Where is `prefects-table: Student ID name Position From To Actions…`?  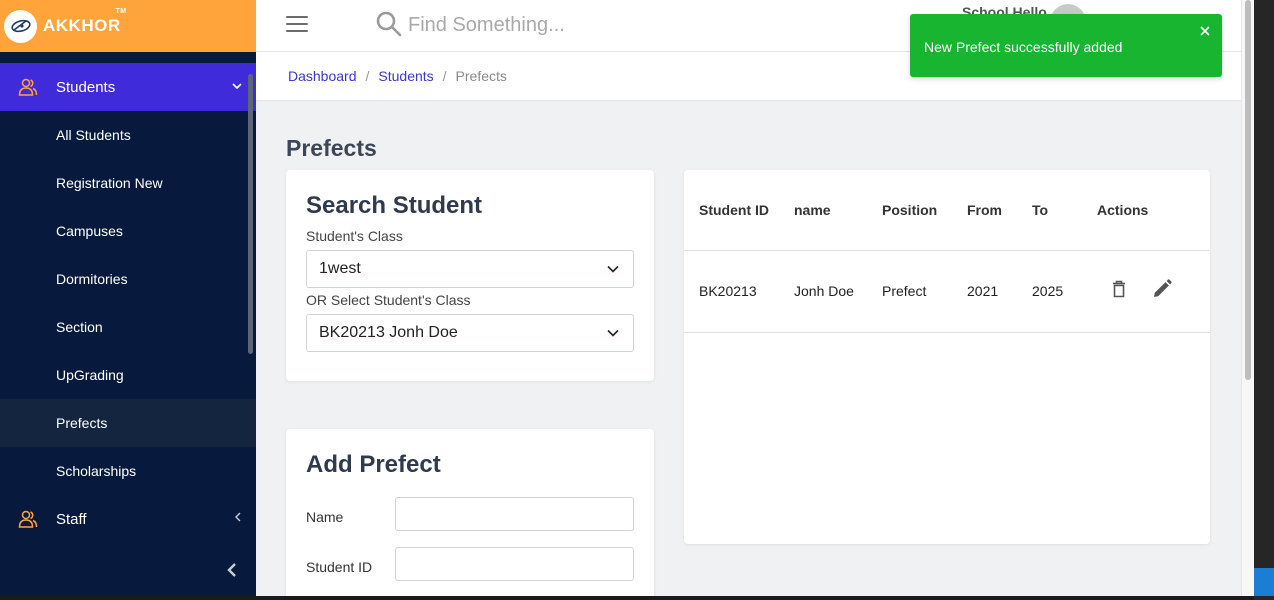 prefects-table: Student ID name Position From To Actions… is located at coordinates (947, 251).